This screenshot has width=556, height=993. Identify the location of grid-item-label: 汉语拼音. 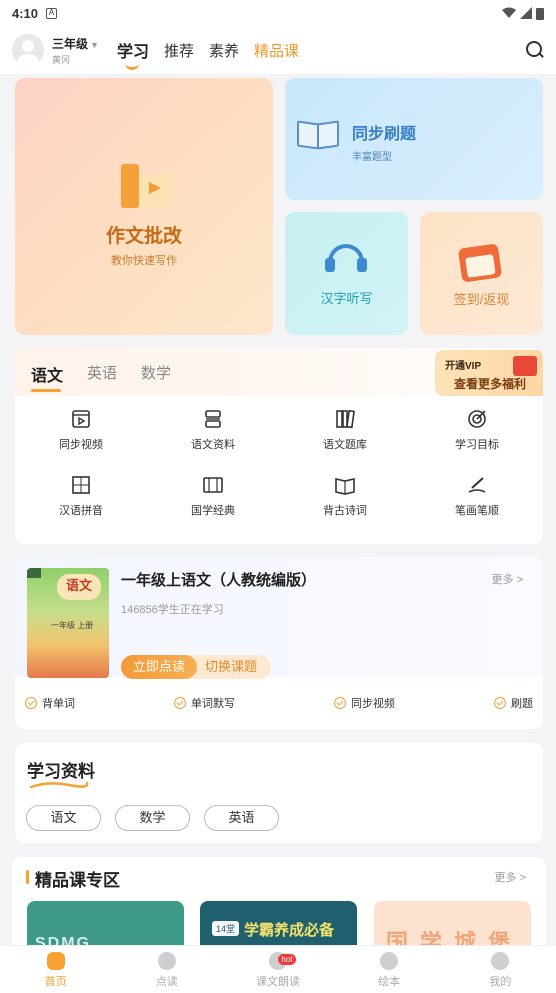
(81, 511).